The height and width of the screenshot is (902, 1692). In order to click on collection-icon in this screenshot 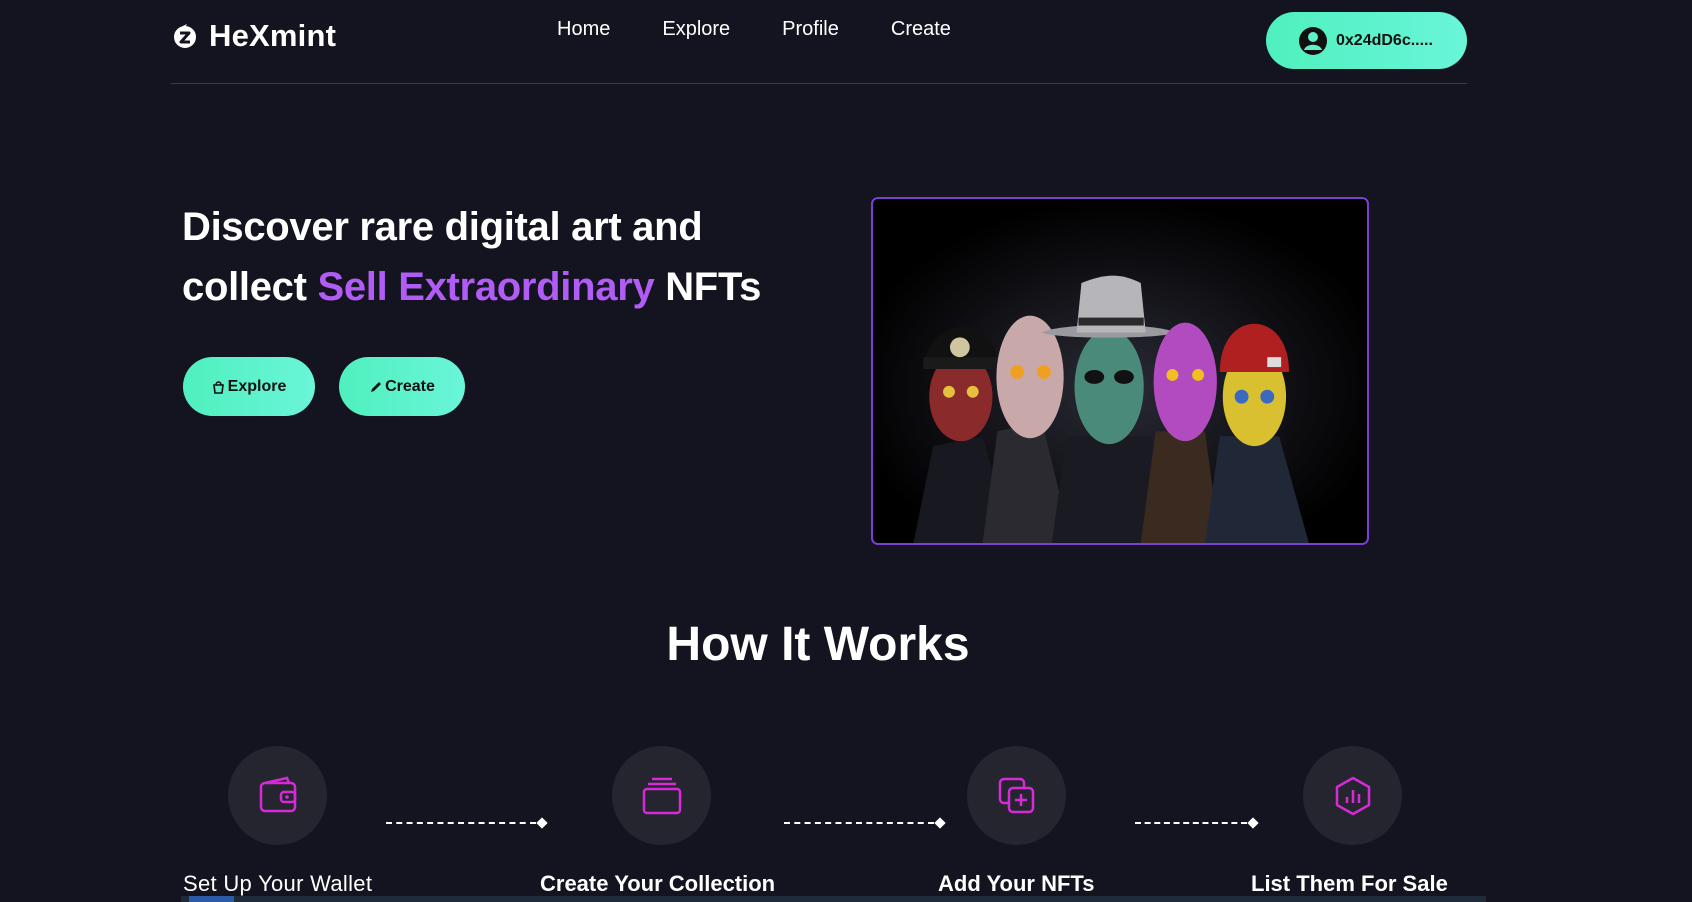, I will do `click(661, 795)`.